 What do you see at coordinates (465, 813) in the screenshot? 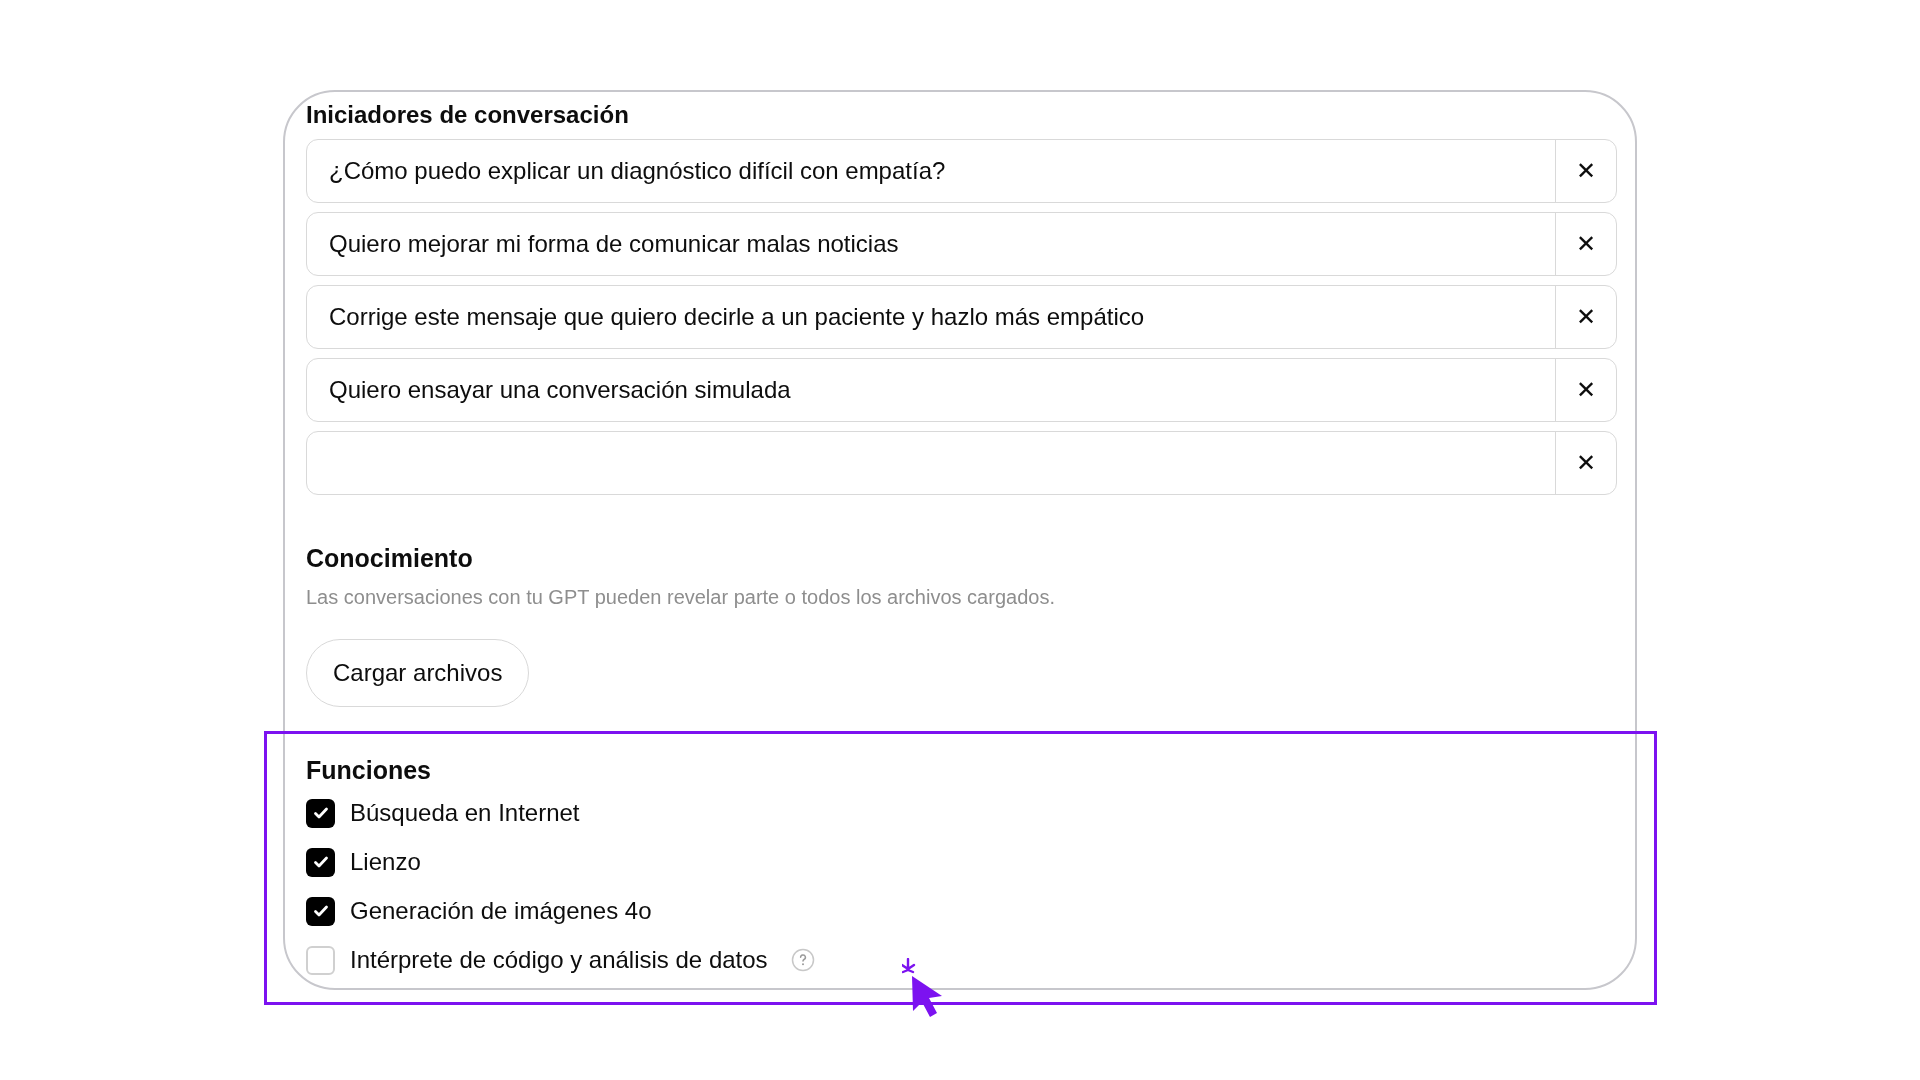
I see `checkbox-label: Búsqueda en Internet` at bounding box center [465, 813].